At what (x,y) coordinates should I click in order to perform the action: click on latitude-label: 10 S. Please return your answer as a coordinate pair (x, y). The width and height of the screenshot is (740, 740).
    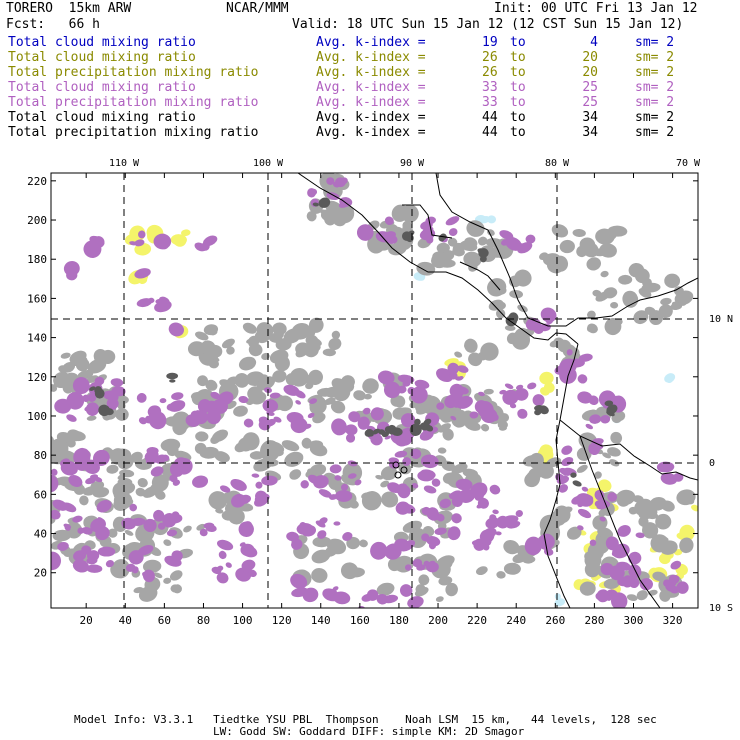
    Looking at the image, I should click on (721, 608).